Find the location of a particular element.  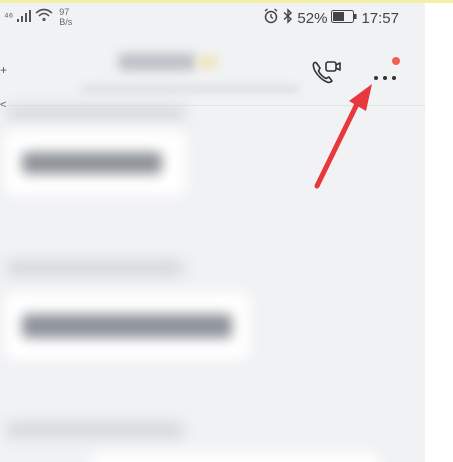

status-left: ⁴⁶ 97 B/s is located at coordinates (38, 17).